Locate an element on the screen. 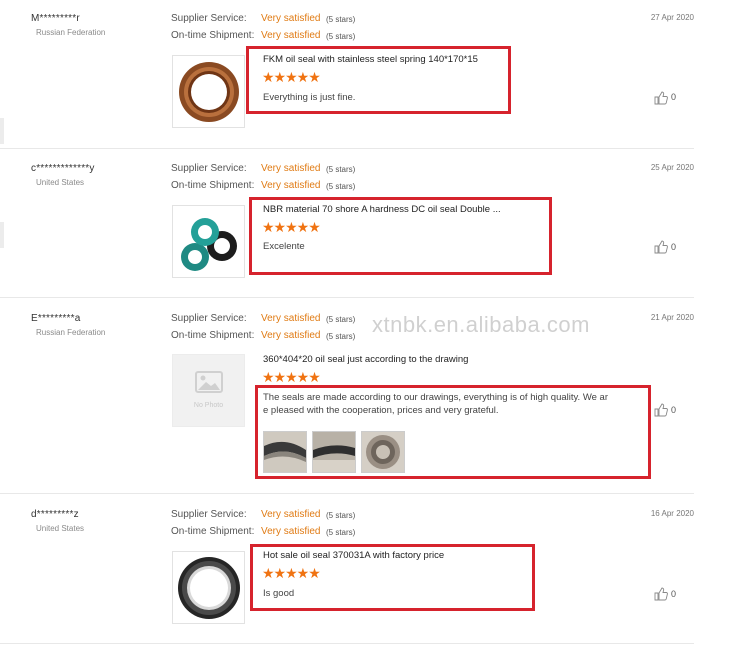  buyer-name: E*********a is located at coordinates (56, 318).